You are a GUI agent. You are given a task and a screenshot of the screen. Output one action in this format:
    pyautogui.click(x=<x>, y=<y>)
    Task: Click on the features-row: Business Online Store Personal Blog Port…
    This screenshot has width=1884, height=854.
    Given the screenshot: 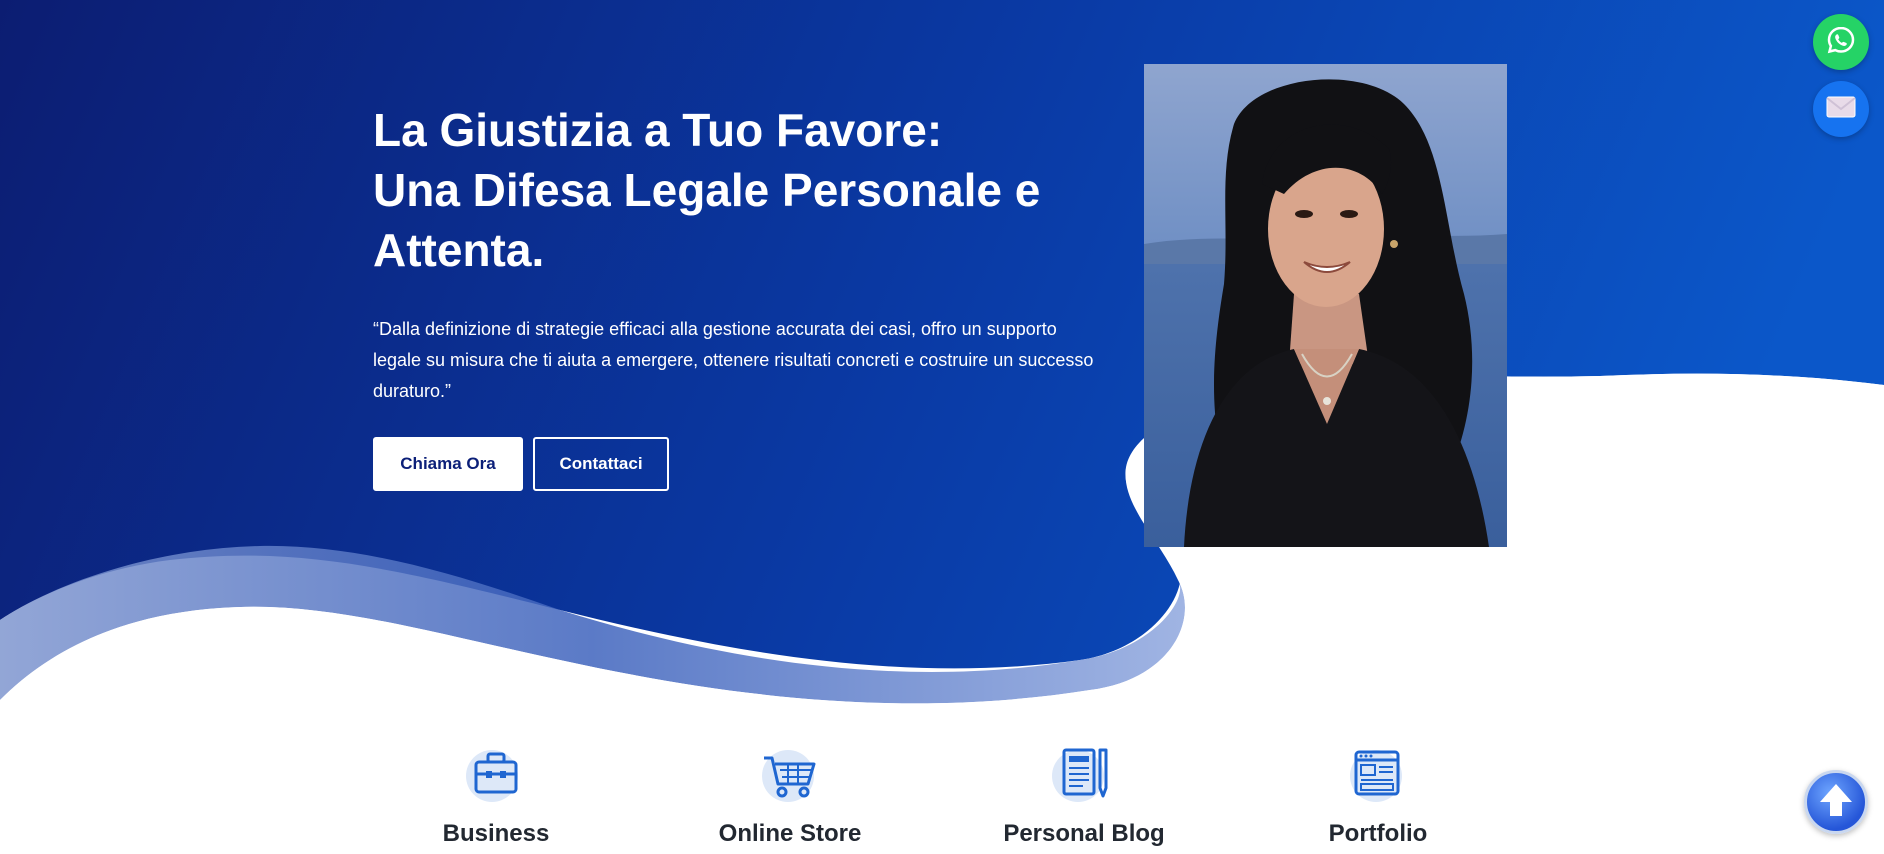 What is the action you would take?
    pyautogui.click(x=942, y=798)
    